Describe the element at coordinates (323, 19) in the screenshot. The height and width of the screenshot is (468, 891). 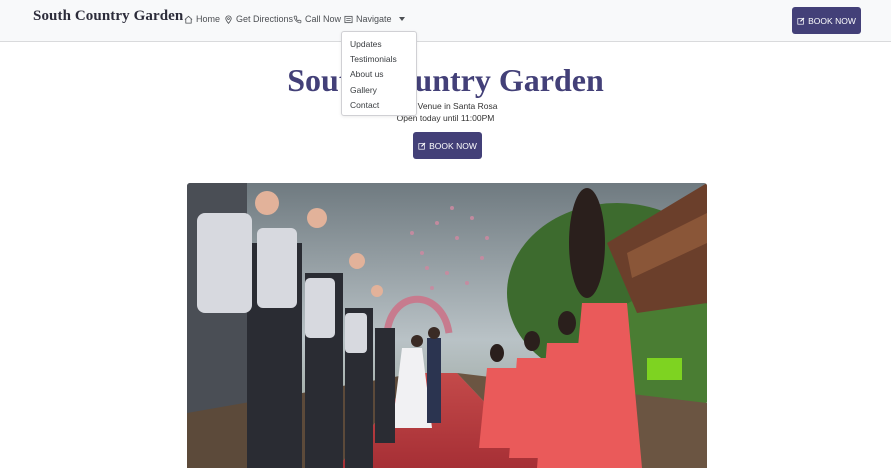
I see `nav-link-call-now-label: Call Now` at that location.